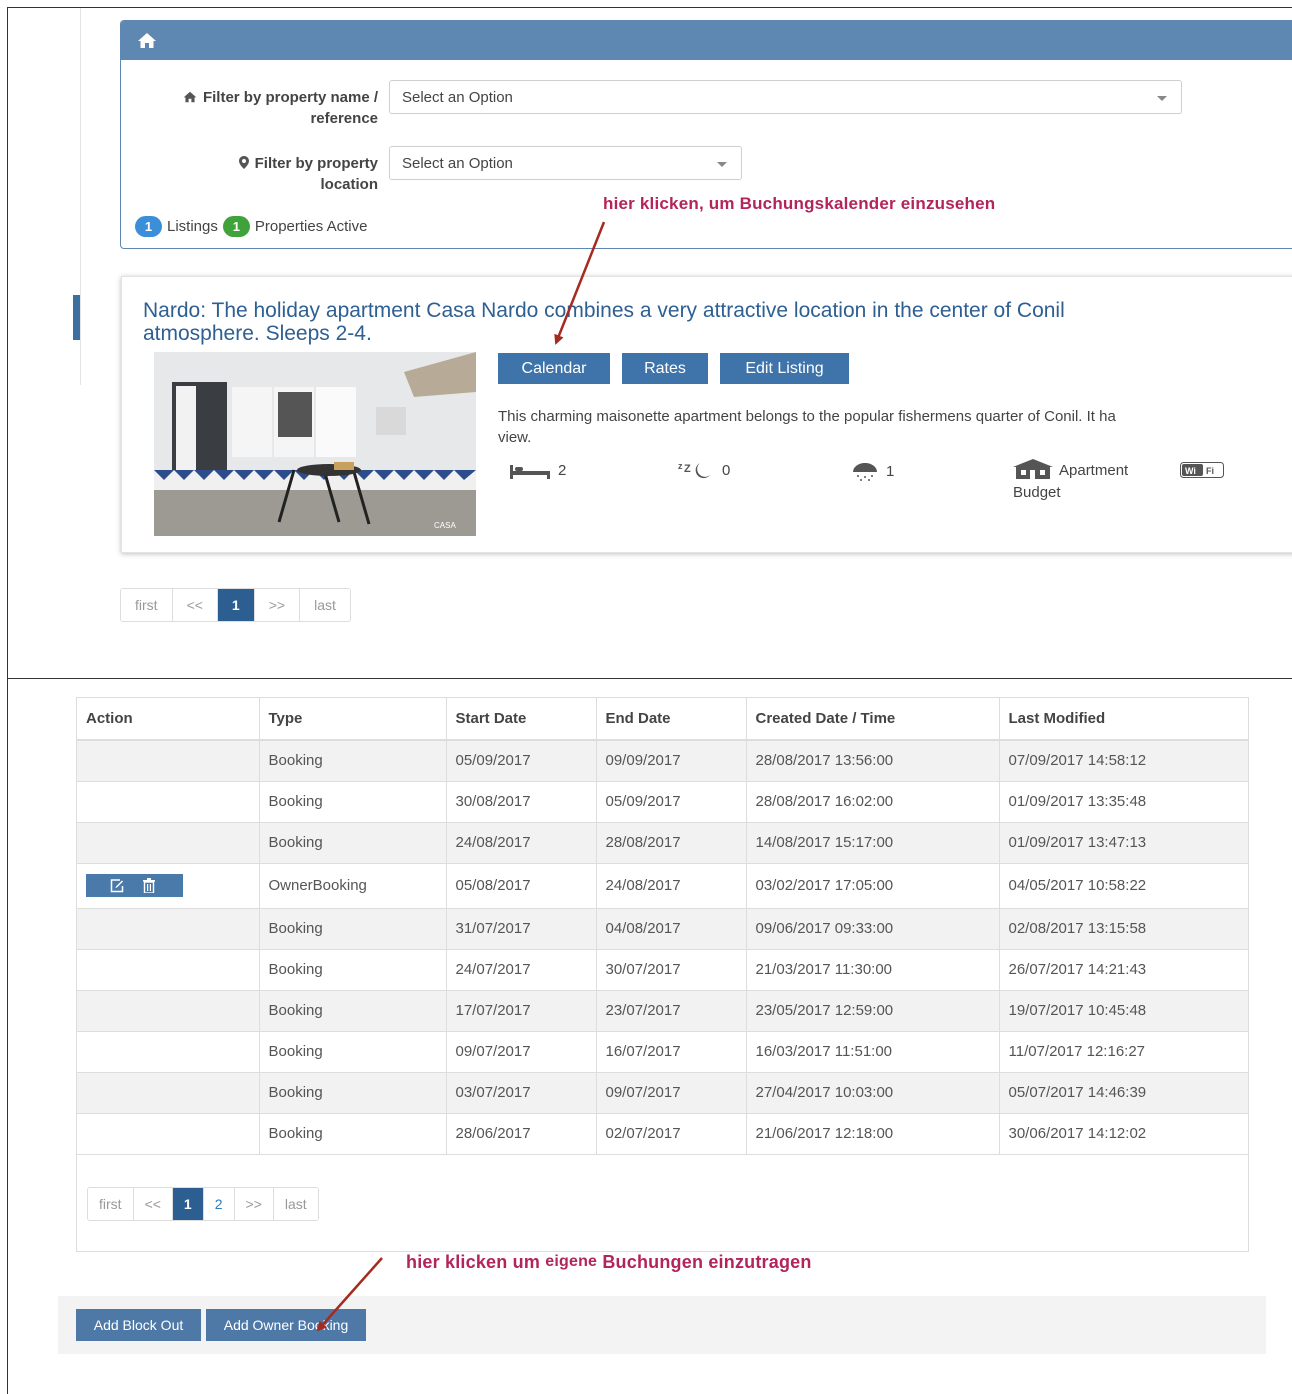  What do you see at coordinates (1202, 470) in the screenshot?
I see `wifi-icon: Wi Fi` at bounding box center [1202, 470].